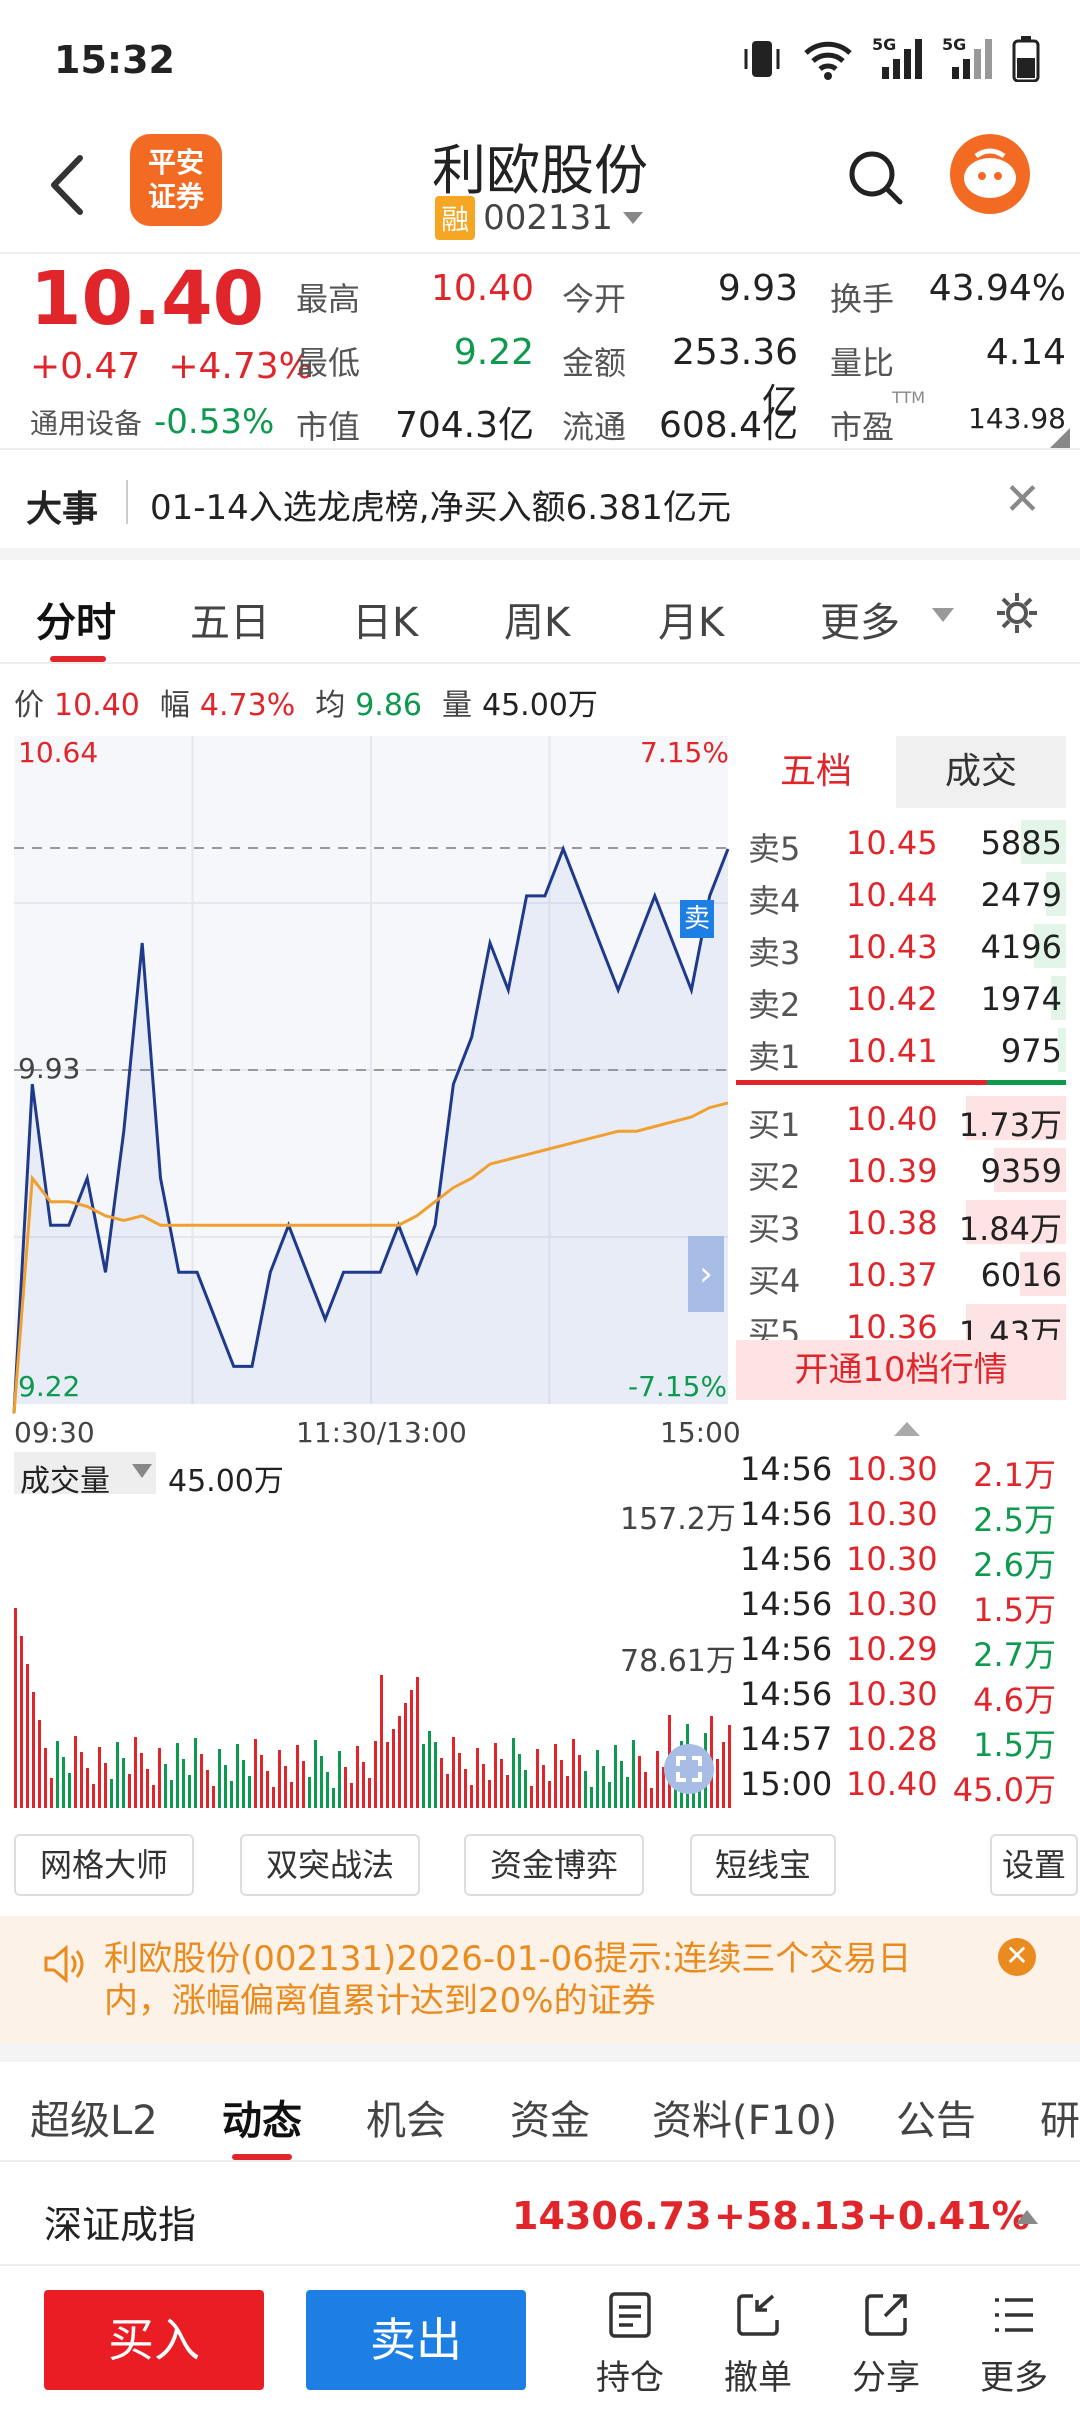 Image resolution: width=1080 pixels, height=2412 pixels. I want to click on axis-time-mid: 11:30/13:00, so click(381, 1432).